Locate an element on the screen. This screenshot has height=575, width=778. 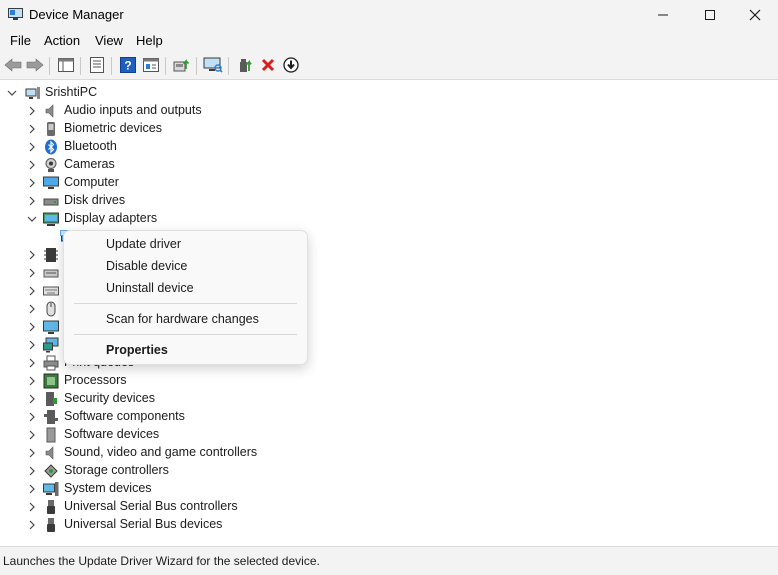
tree-item-system: System devices is located at coordinates (200, 489).